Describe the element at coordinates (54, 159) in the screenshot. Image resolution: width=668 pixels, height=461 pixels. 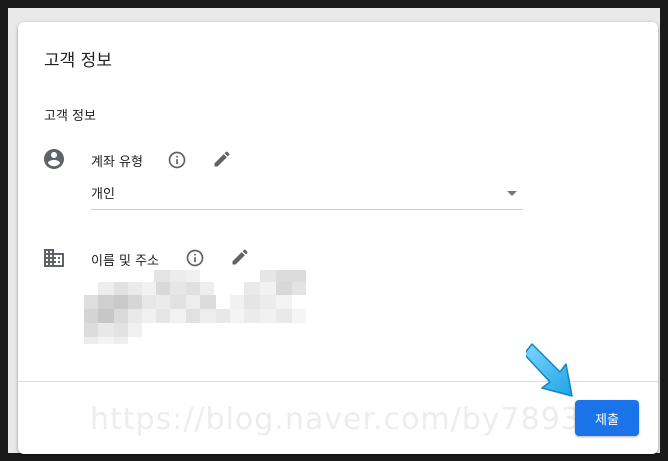
I see `account-circle-icon` at that location.